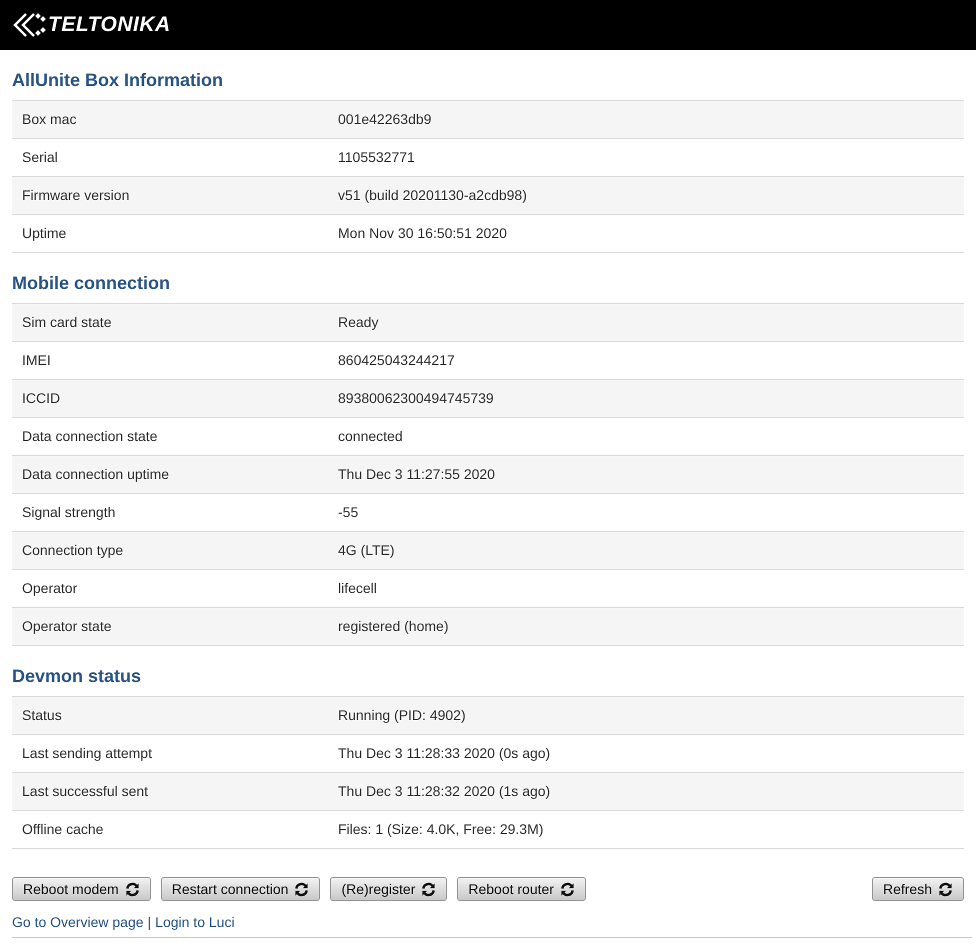  What do you see at coordinates (89, 436) in the screenshot?
I see `row-label: Data connection state` at bounding box center [89, 436].